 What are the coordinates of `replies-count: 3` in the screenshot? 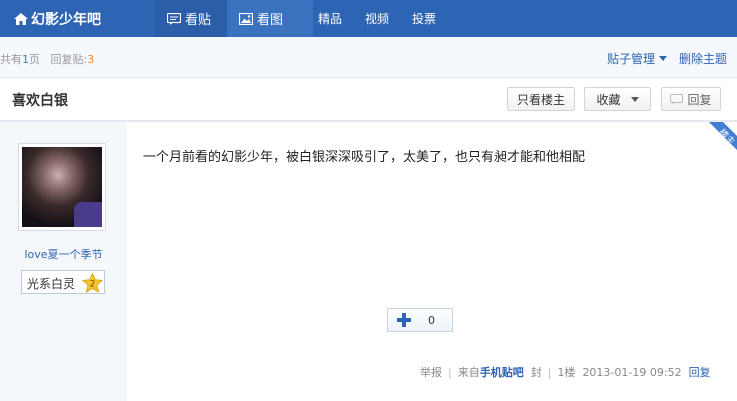 It's located at (91, 59).